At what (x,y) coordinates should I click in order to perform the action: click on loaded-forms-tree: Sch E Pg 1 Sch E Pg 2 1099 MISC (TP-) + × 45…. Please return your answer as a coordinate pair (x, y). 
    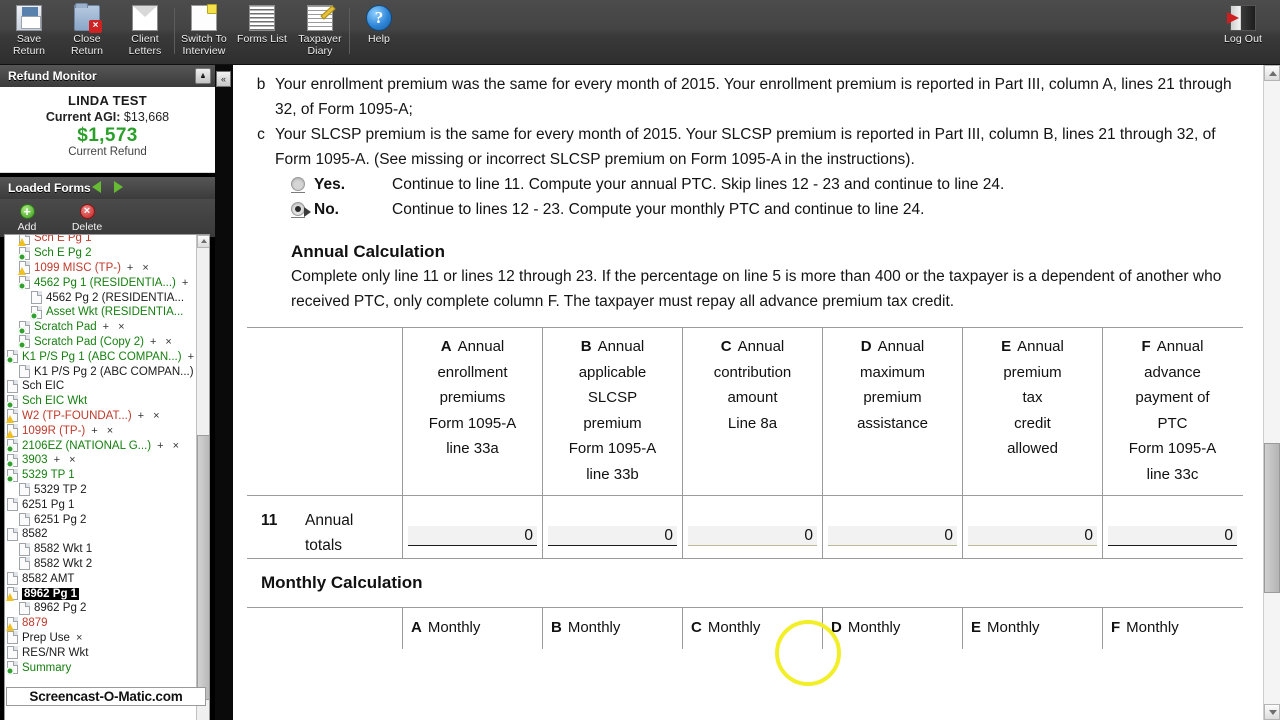
    Looking at the image, I should click on (107, 477).